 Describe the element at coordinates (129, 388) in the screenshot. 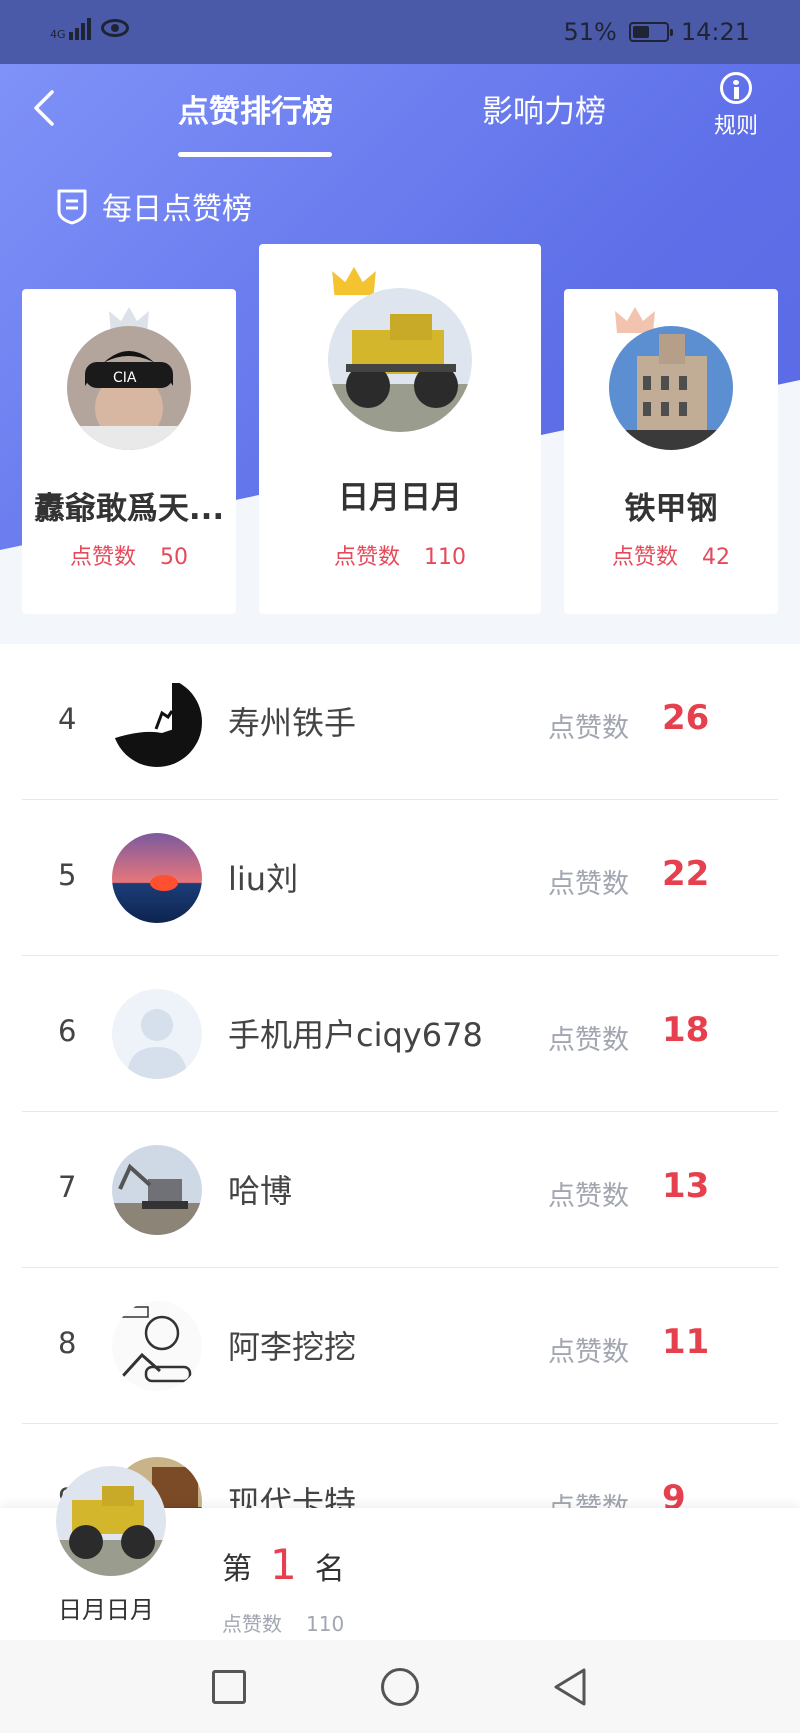

I see `avatar: CIA` at that location.